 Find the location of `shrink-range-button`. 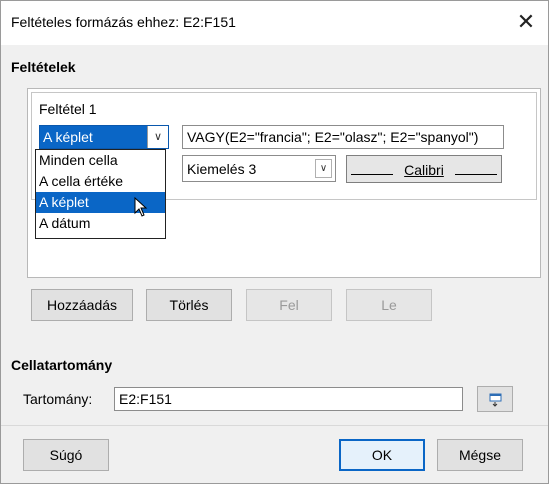

shrink-range-button is located at coordinates (495, 399).